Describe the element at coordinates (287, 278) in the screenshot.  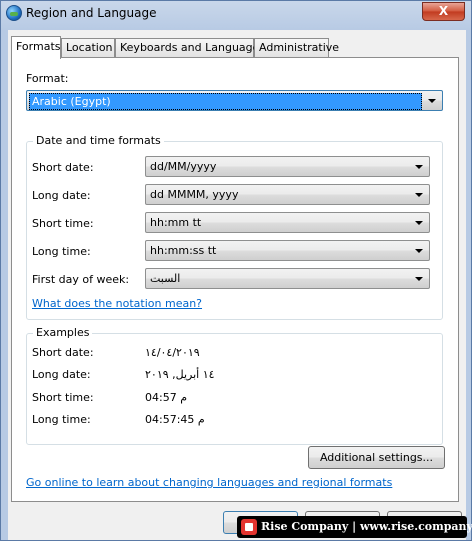
I see `first-day-of-week-dropdown: السبت` at that location.